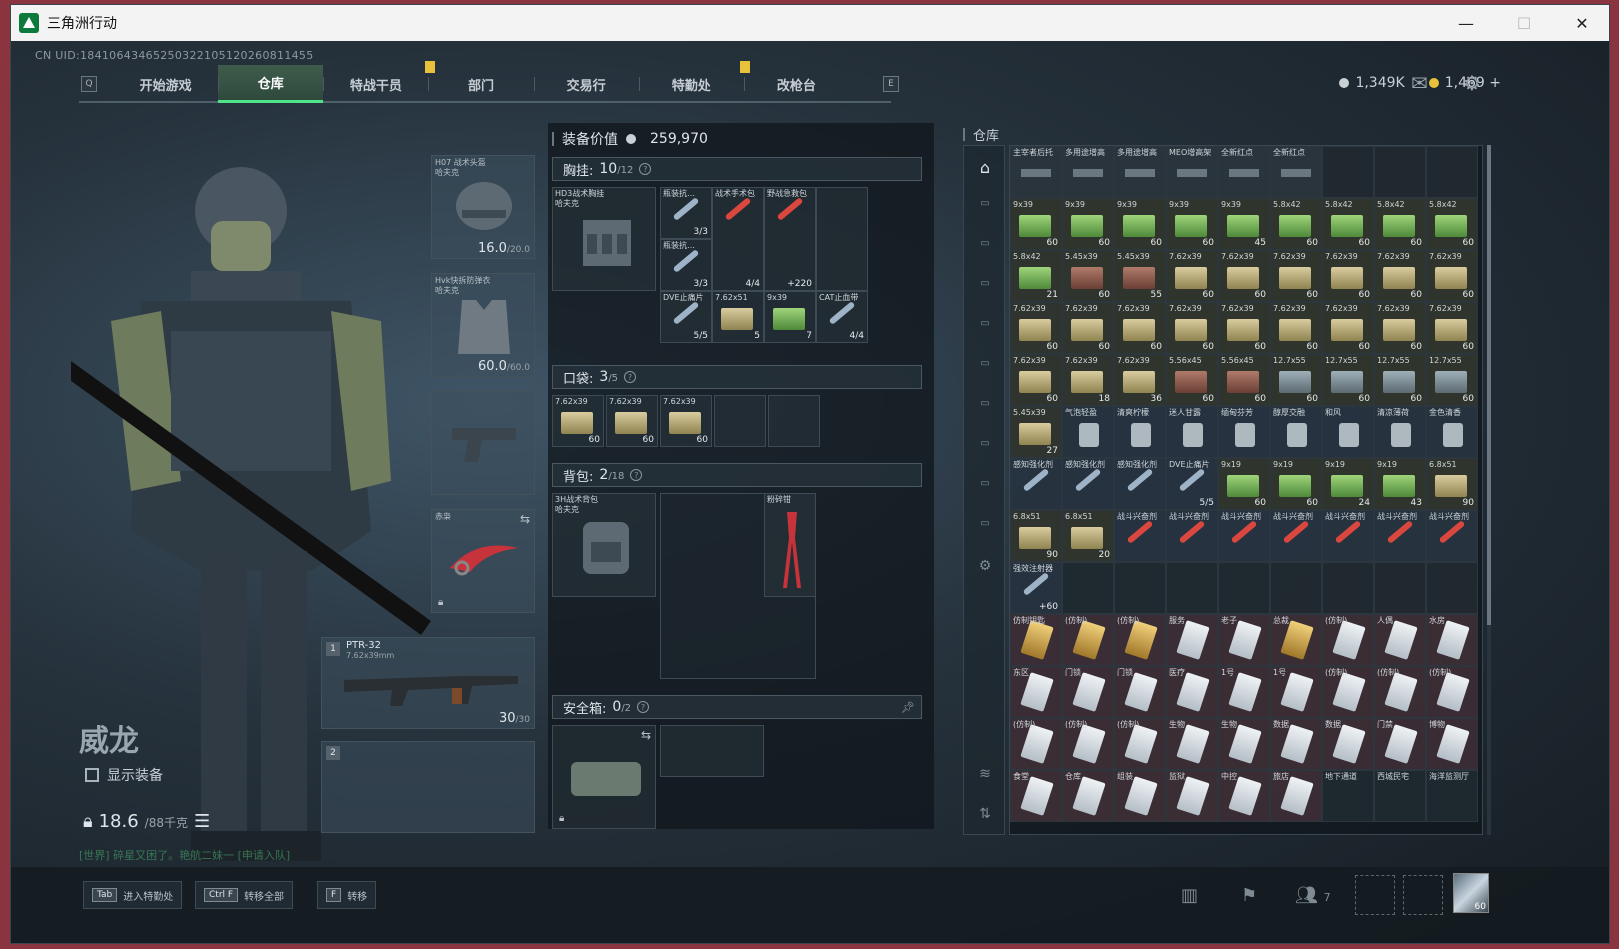 Image resolution: width=1619 pixels, height=949 pixels. I want to click on squad-slot, so click(1423, 895).